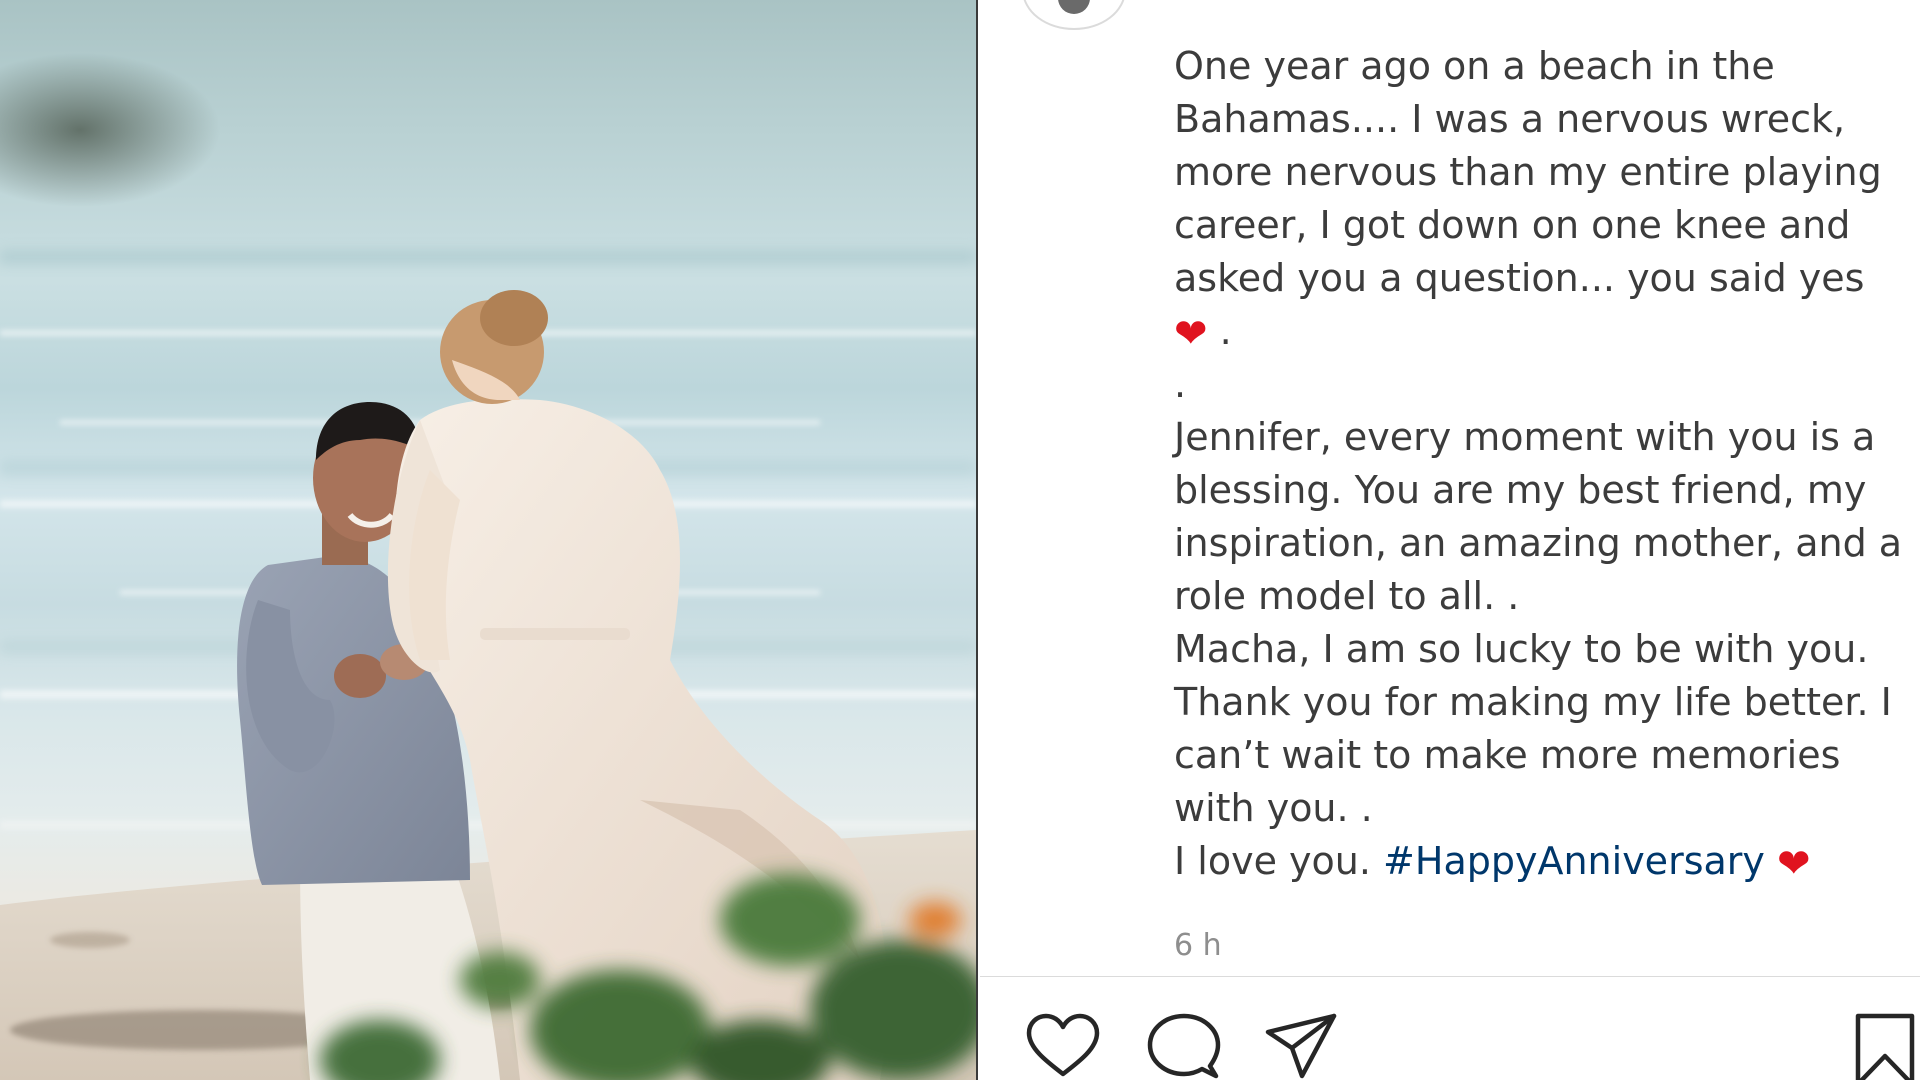  Describe the element at coordinates (1225, 331) in the screenshot. I see `caption-heart-suffix: .` at that location.